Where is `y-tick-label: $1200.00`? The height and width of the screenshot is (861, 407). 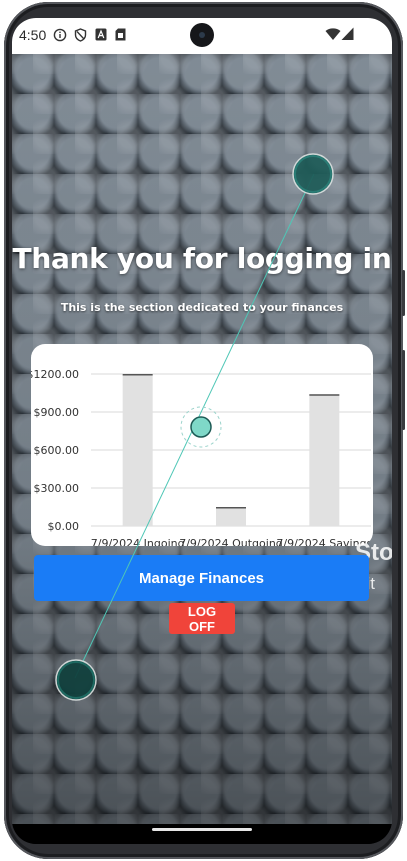 y-tick-label: $1200.00 is located at coordinates (55, 374).